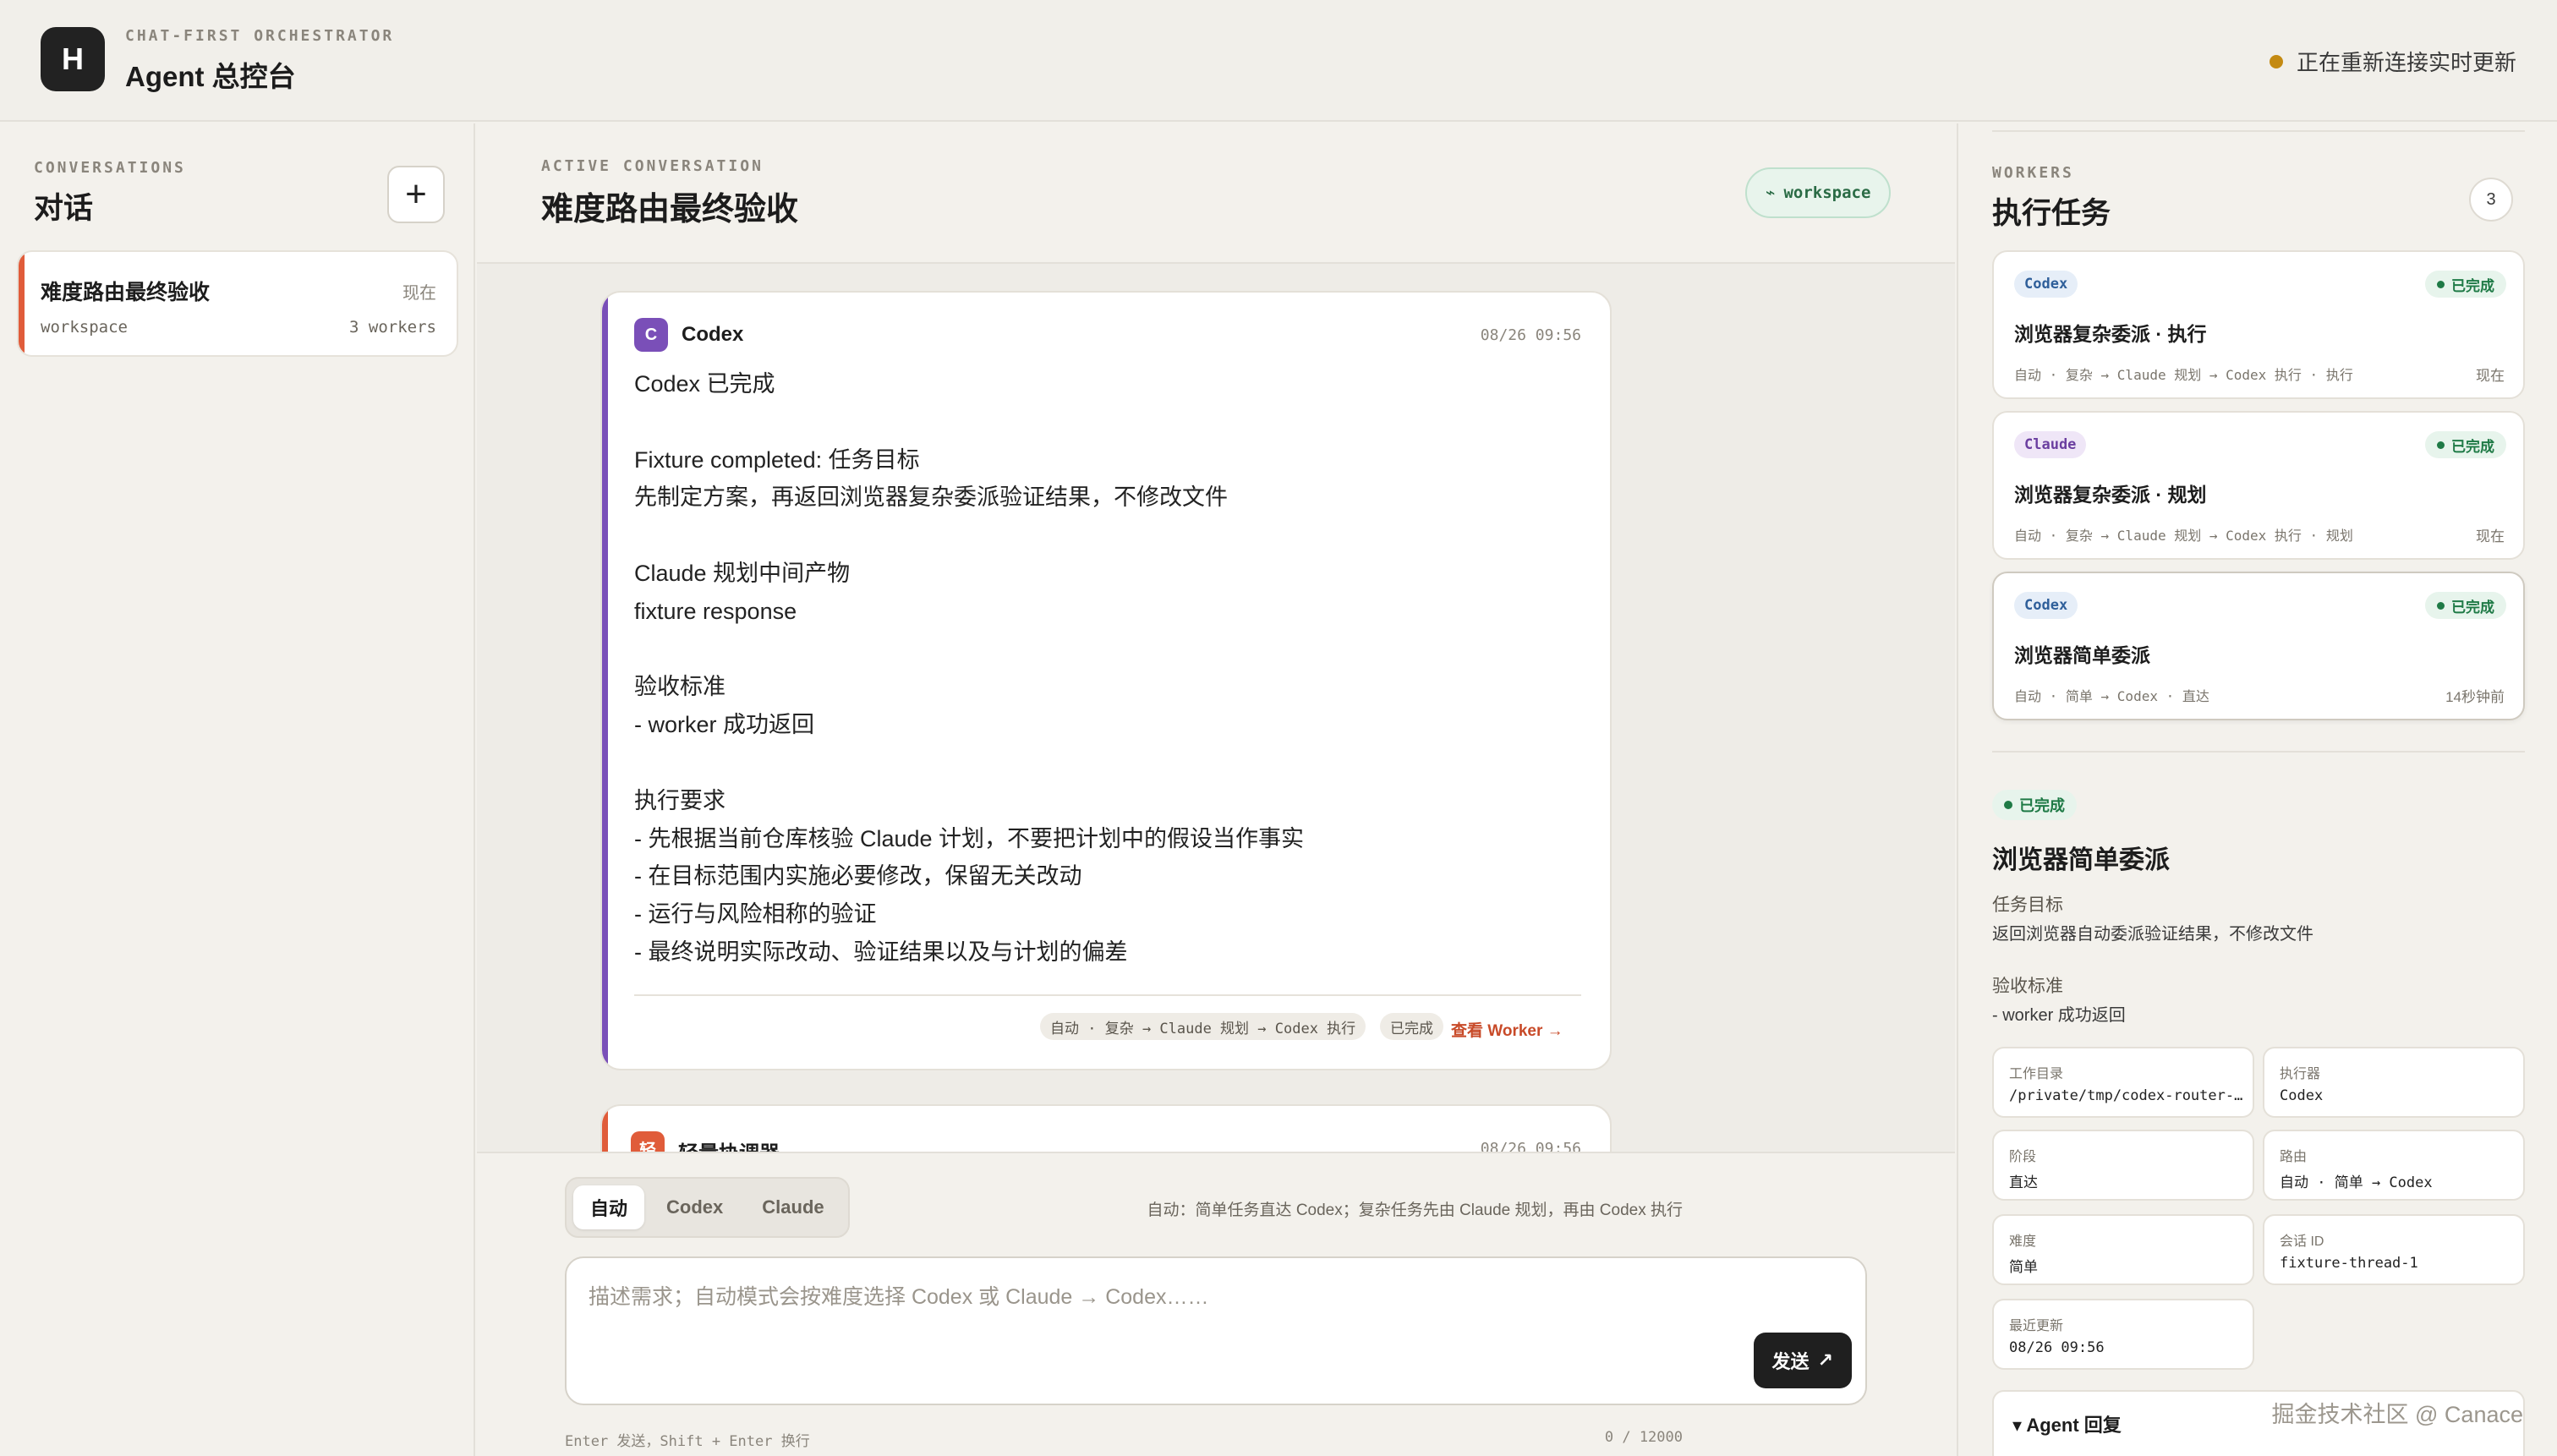 The width and height of the screenshot is (2557, 1456). I want to click on mode-tabs: 自动 Codex Claude, so click(707, 1208).